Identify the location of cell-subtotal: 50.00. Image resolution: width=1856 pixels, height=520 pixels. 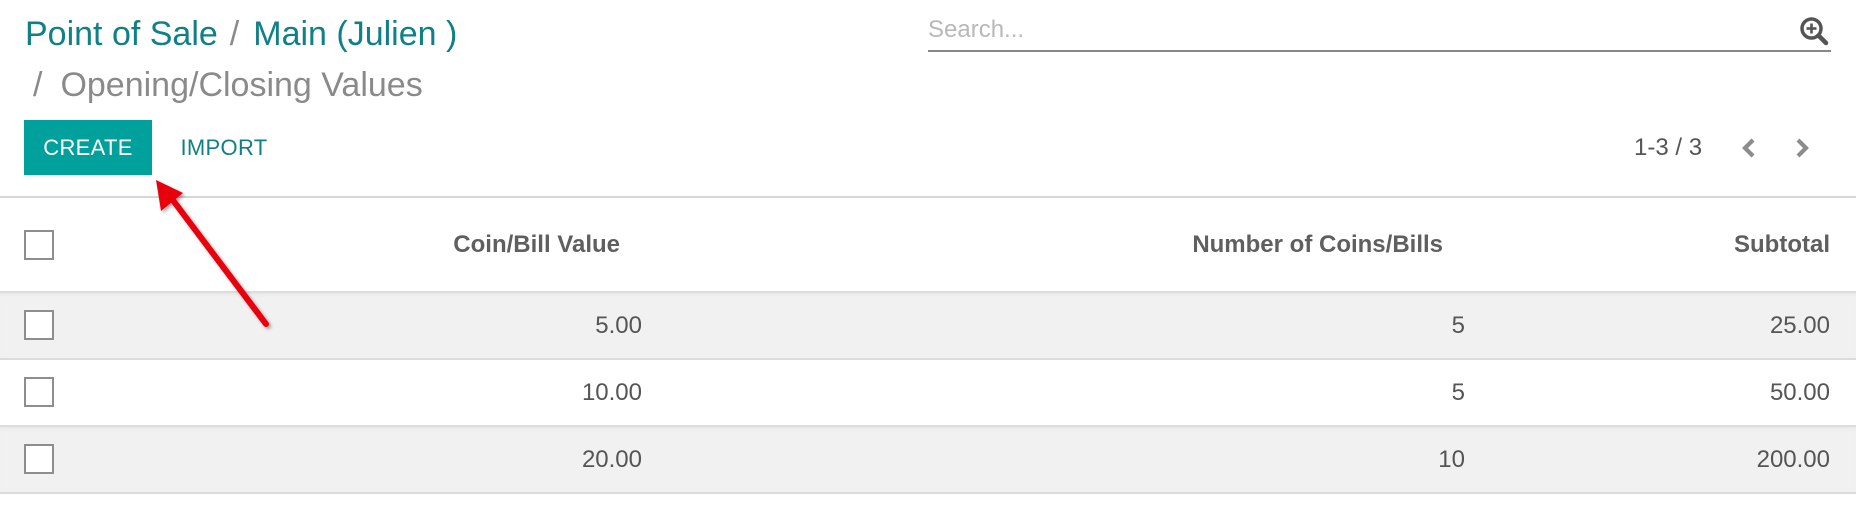
(1799, 392).